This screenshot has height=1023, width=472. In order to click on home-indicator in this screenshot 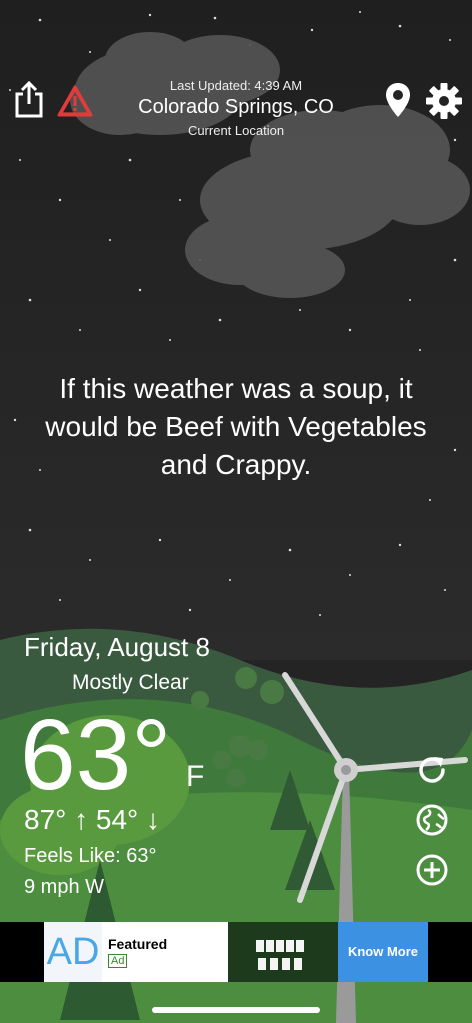, I will do `click(236, 1010)`.